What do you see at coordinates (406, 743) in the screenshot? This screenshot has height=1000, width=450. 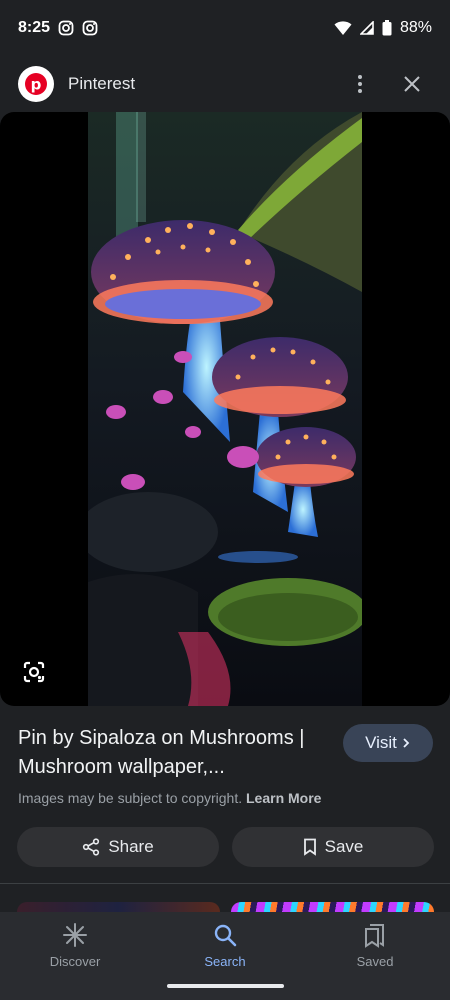 I see `chevron-right-icon` at bounding box center [406, 743].